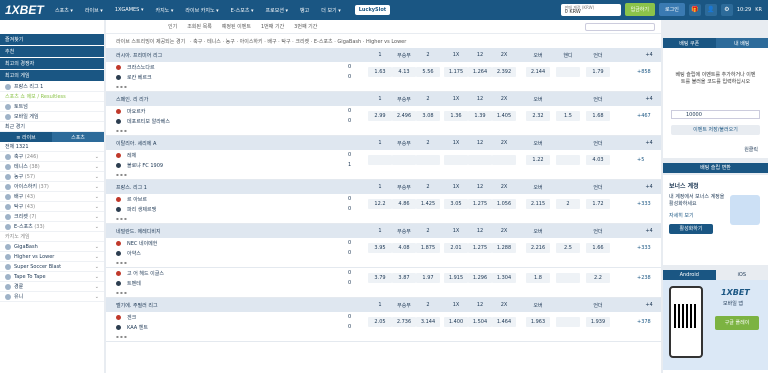  Describe the element at coordinates (504, 72) in the screenshot. I see `odds-button: 2.392` at that location.